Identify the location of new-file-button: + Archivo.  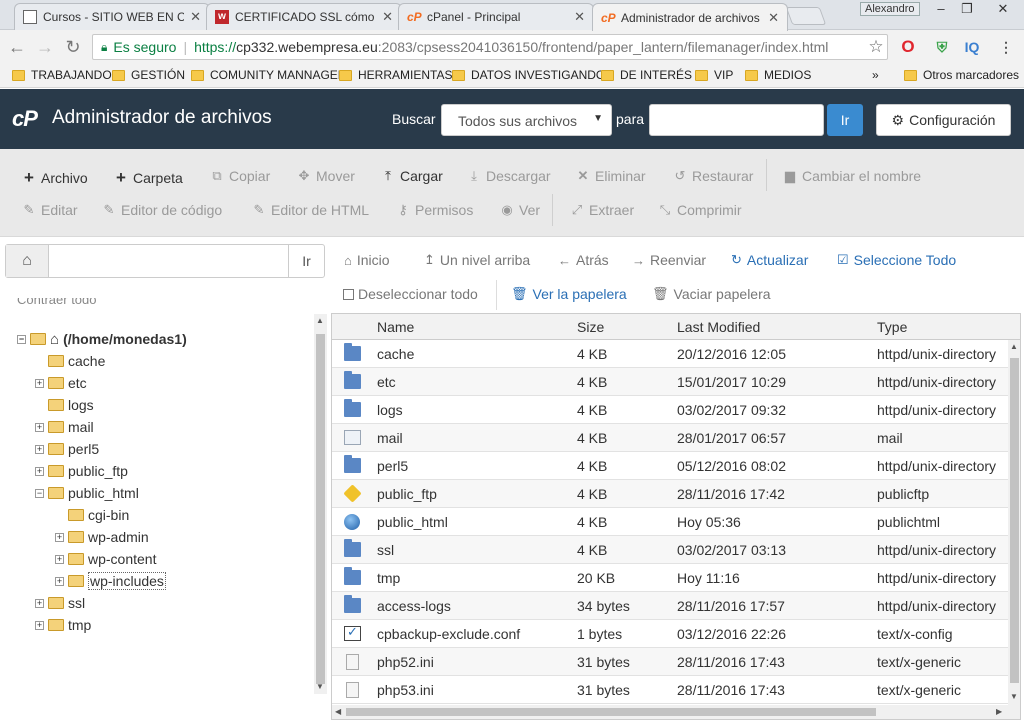
(55, 178).